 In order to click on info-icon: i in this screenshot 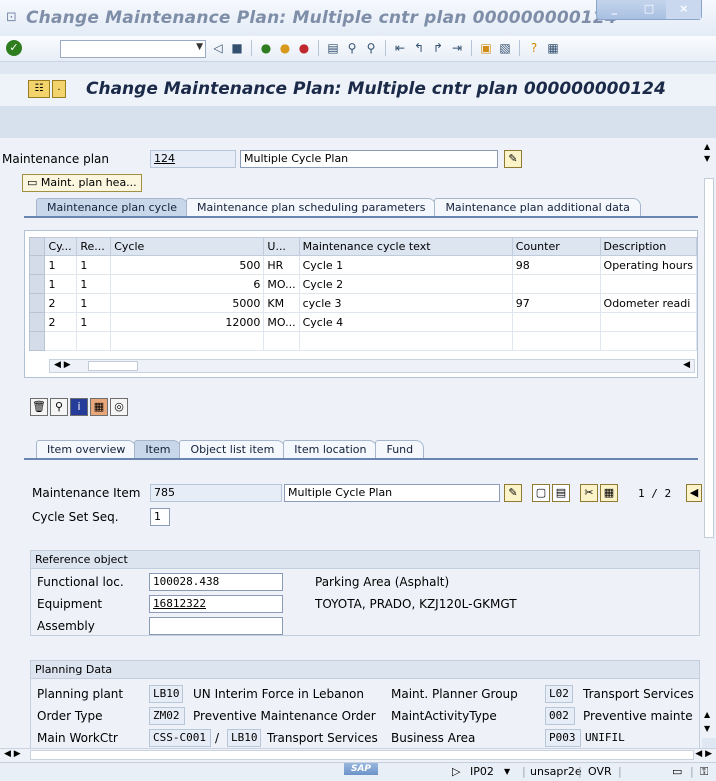, I will do `click(79, 407)`.